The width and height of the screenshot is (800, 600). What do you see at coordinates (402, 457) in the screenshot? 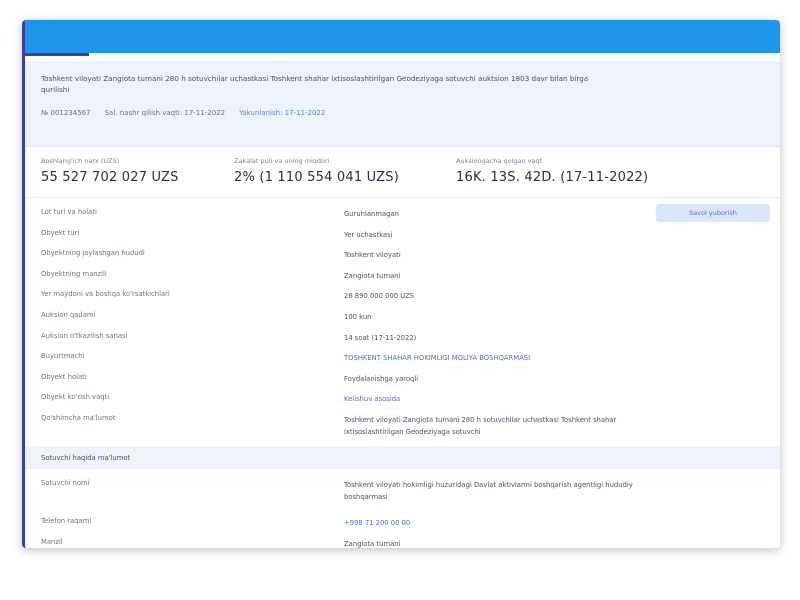
I see `seller-section-title: Sotuvchi haqida ma'lumot` at bounding box center [402, 457].